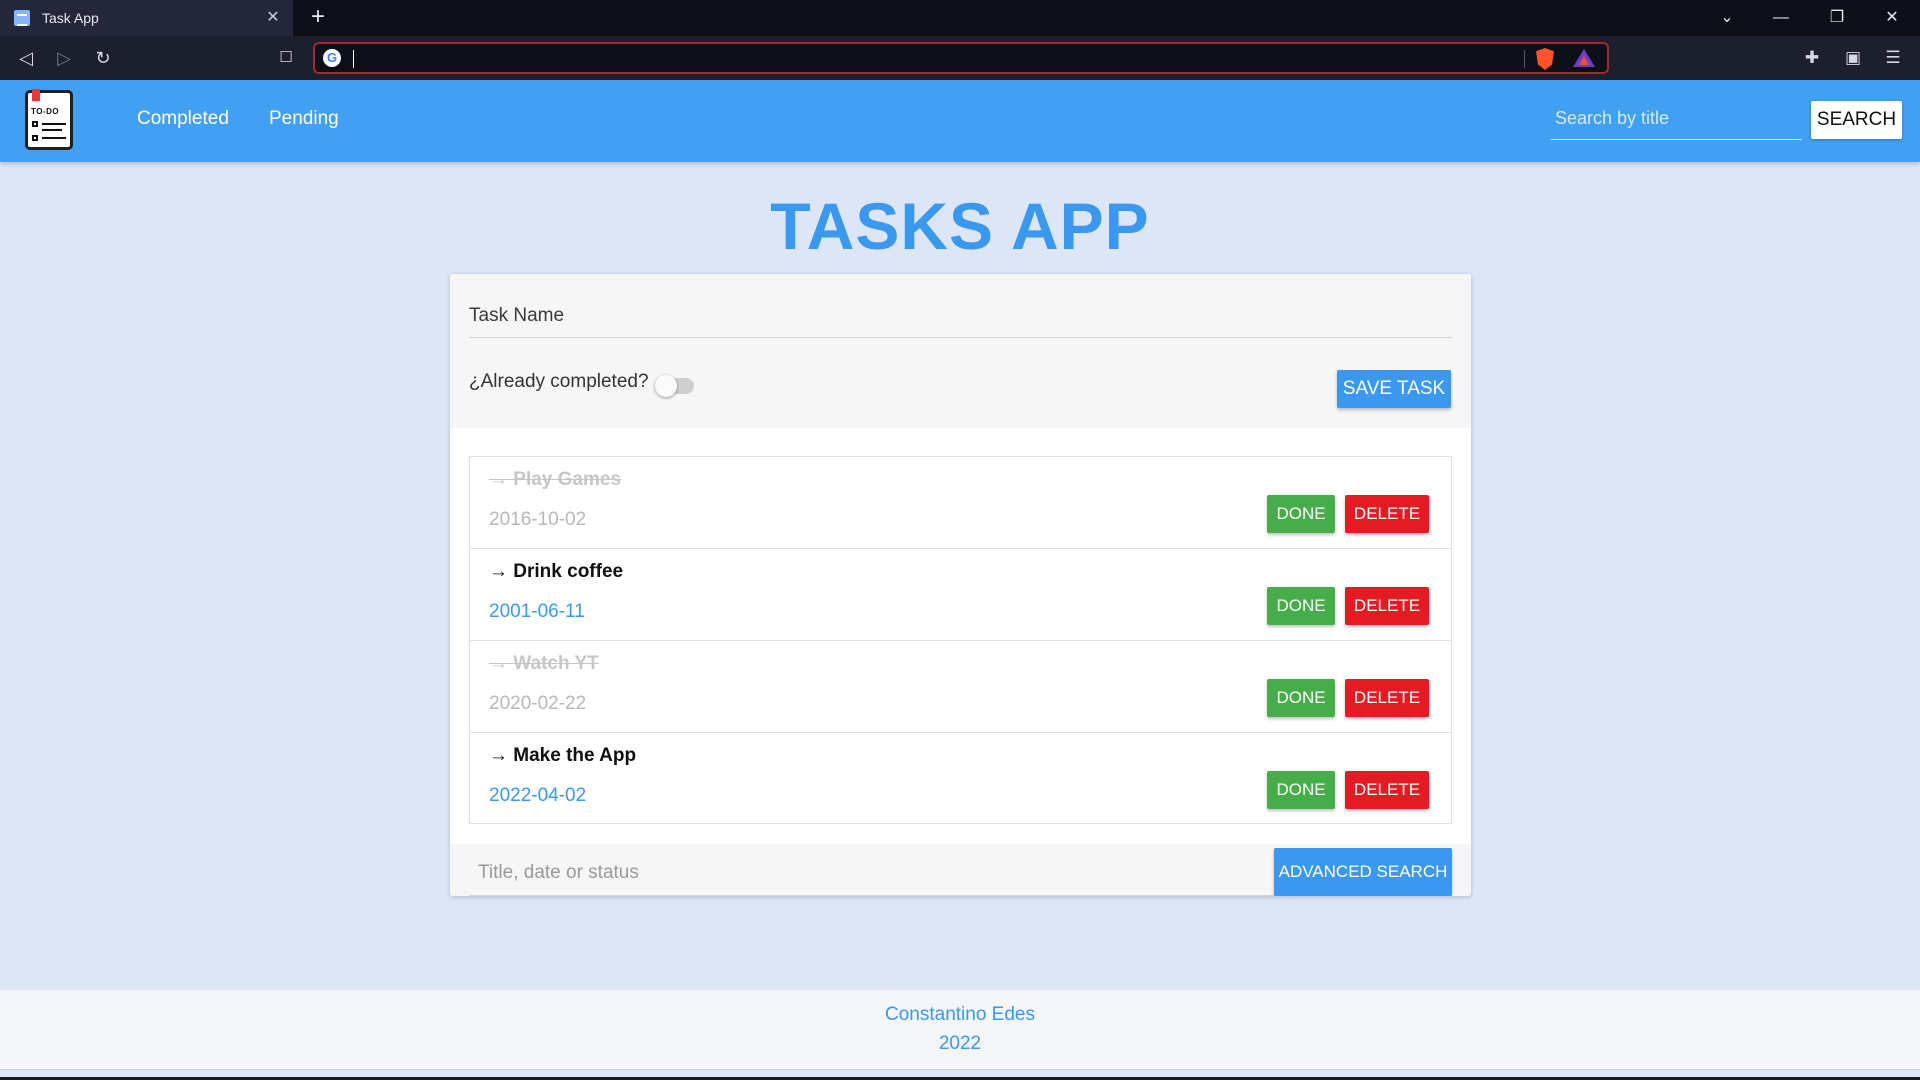 The width and height of the screenshot is (1920, 1080). Describe the element at coordinates (26, 58) in the screenshot. I see `back-icon: ◁` at that location.